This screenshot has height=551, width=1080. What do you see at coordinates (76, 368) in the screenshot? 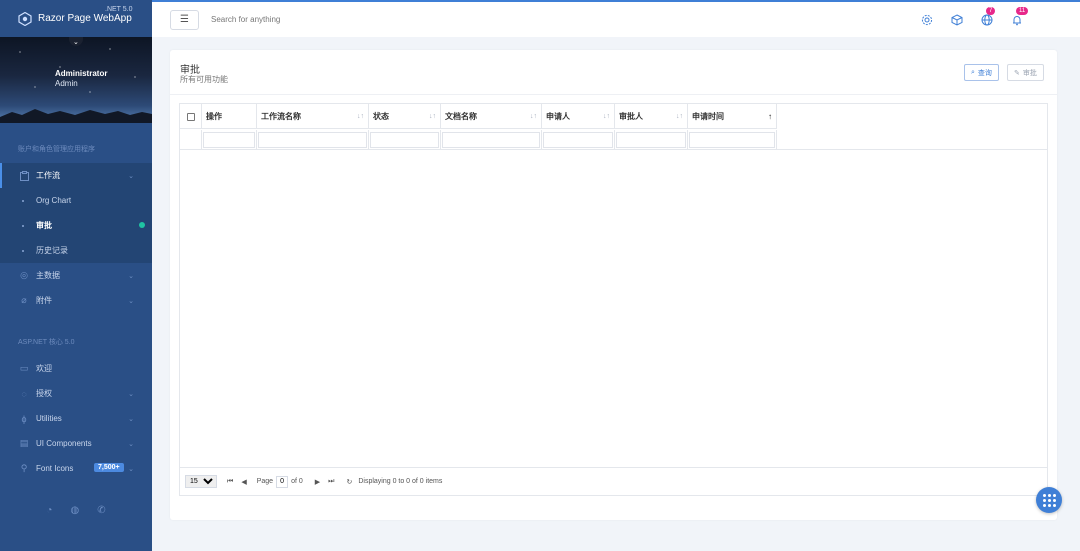
I see `sidebar-item-welcome: ▭ 欢迎` at bounding box center [76, 368].